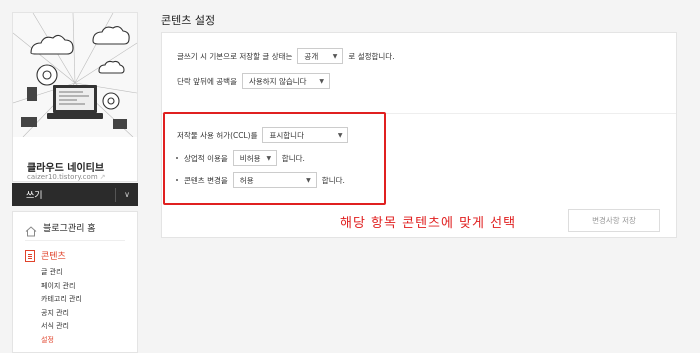 The height and width of the screenshot is (353, 700). I want to click on submenu-item-pages: 페이지 관리, so click(61, 287).